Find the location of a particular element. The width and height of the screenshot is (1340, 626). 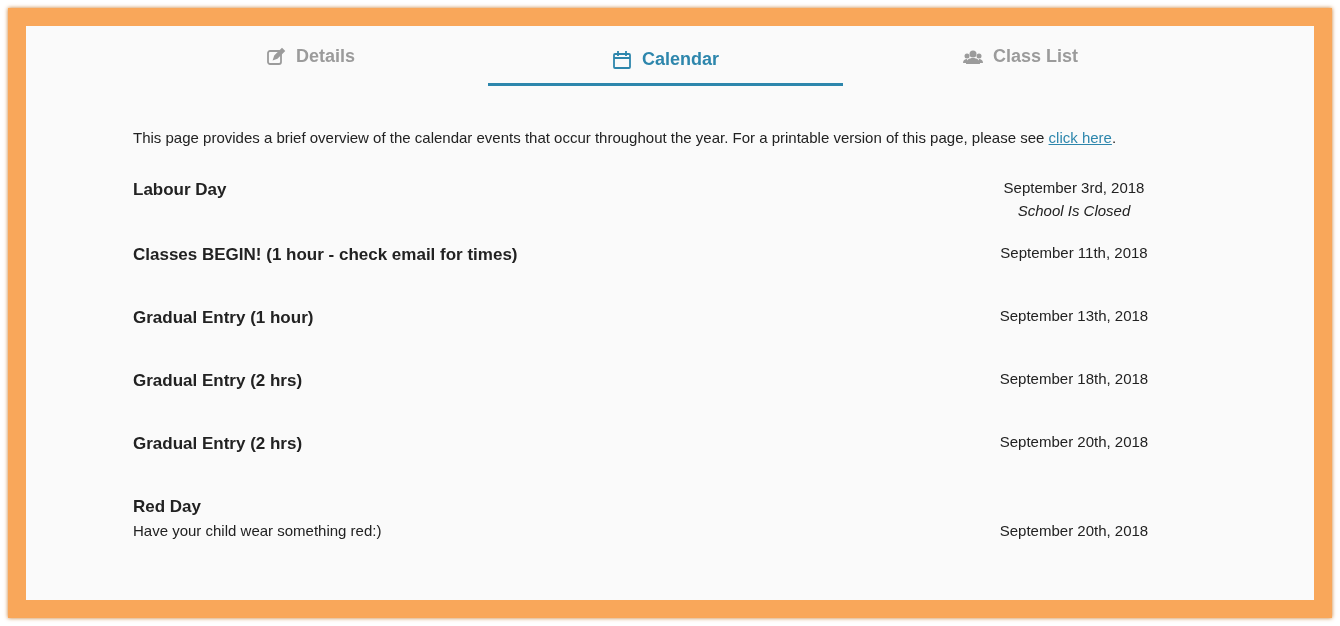

tab: Calendar is located at coordinates (665, 56).